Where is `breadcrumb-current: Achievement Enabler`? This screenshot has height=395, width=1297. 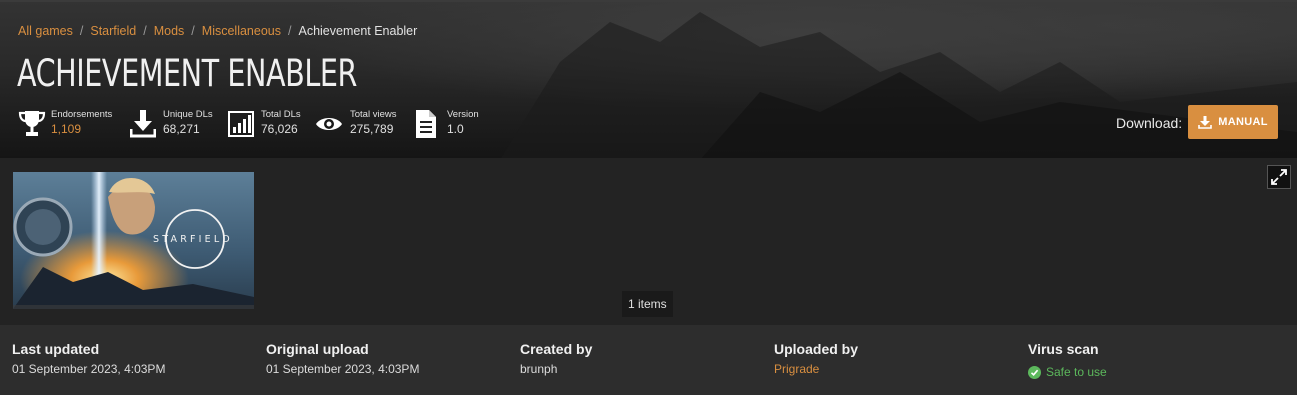 breadcrumb-current: Achievement Enabler is located at coordinates (358, 31).